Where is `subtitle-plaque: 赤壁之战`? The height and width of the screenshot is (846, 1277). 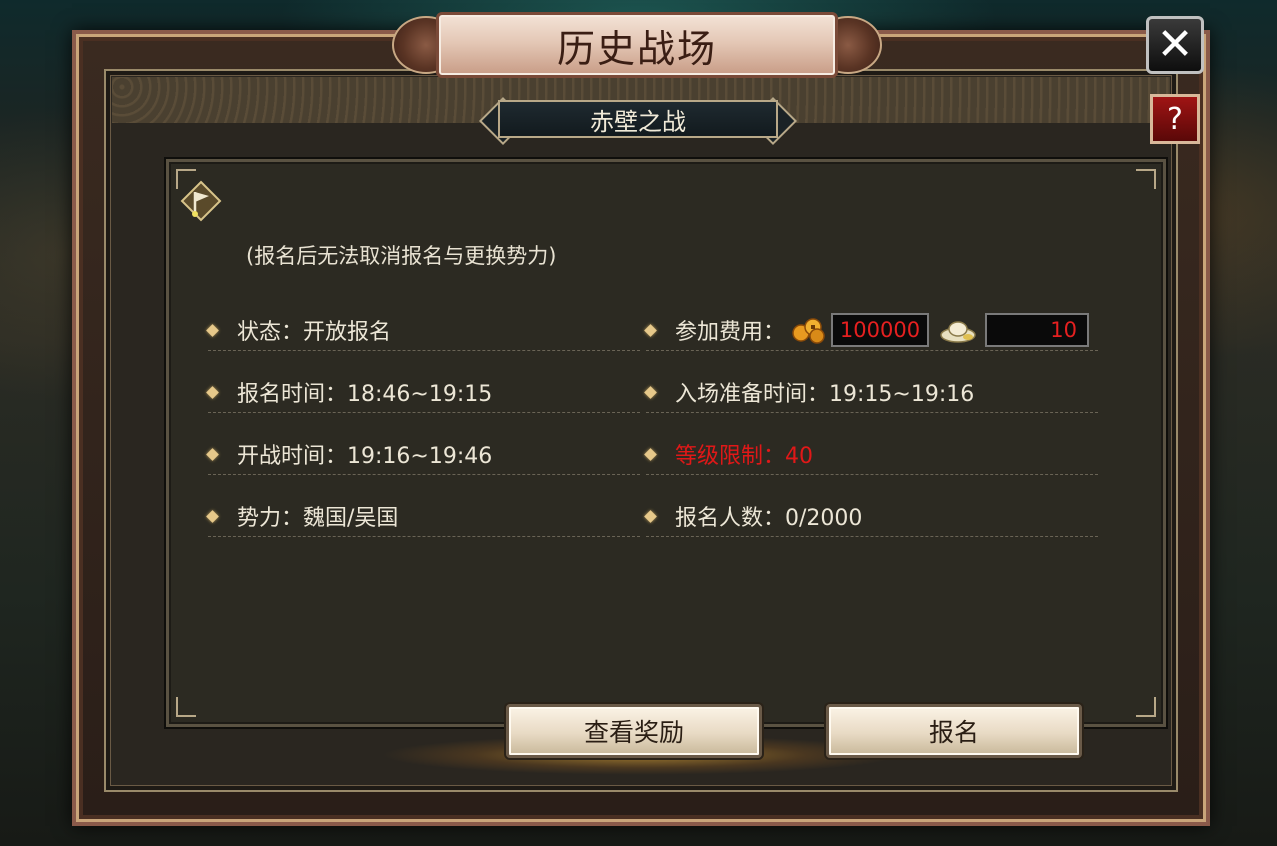
subtitle-plaque: 赤壁之战 is located at coordinates (638, 121).